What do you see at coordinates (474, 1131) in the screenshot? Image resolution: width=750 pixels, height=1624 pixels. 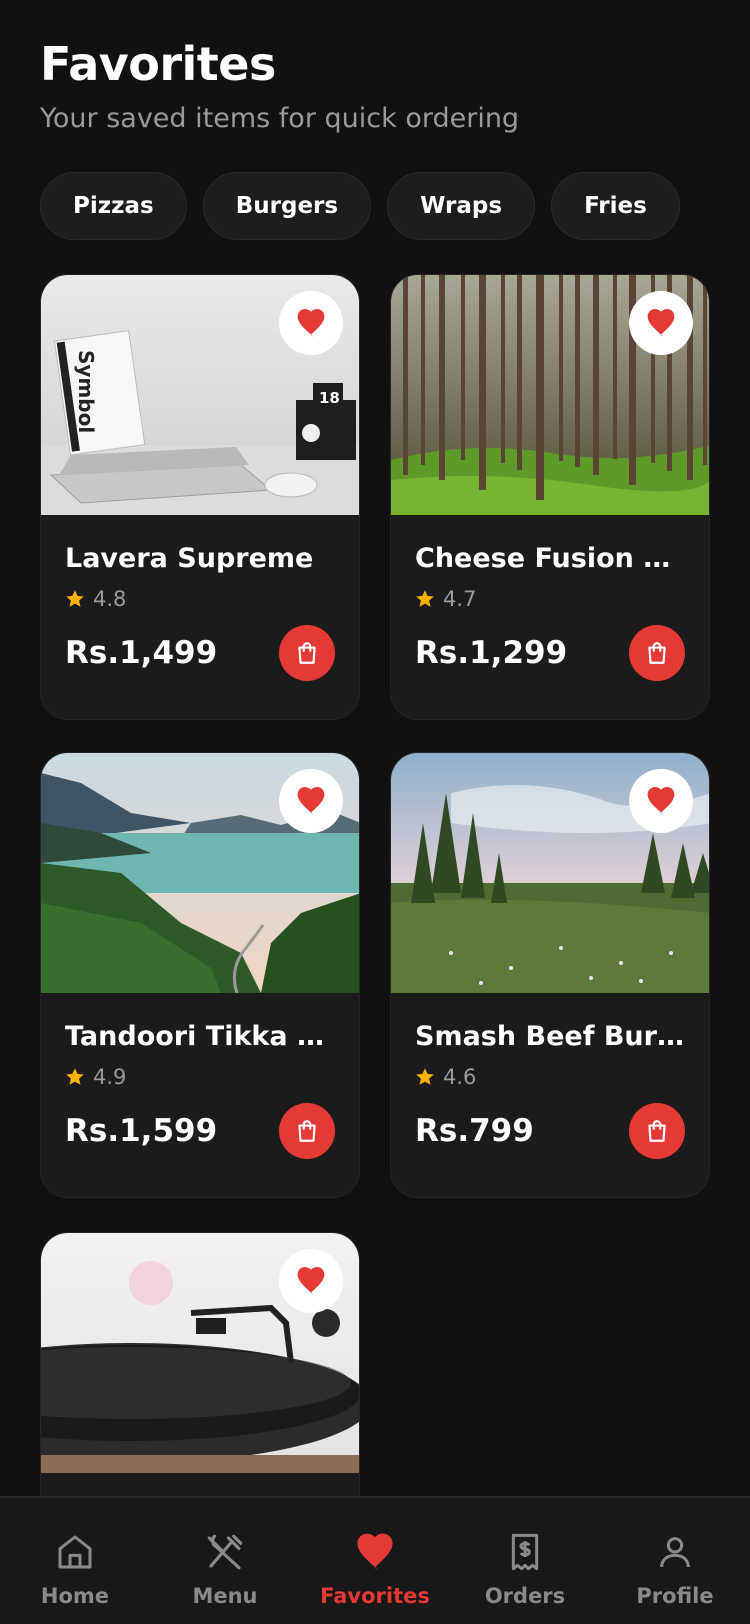 I see `item-price: Rs.799` at bounding box center [474, 1131].